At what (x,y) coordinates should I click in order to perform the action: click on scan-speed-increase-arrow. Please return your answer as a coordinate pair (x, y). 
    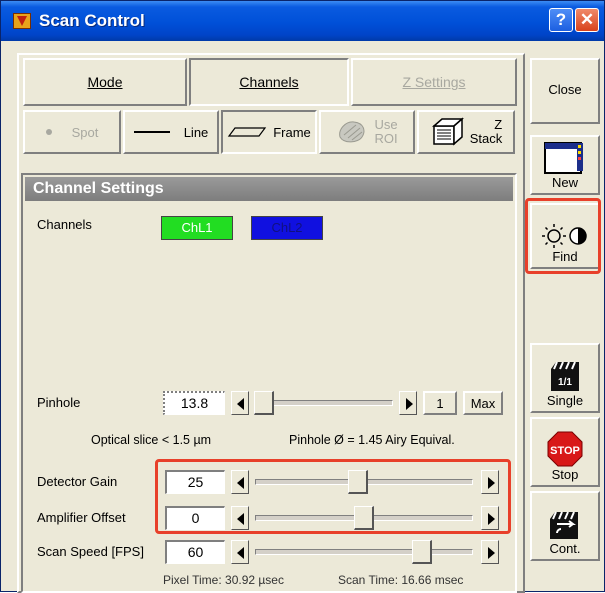
    Looking at the image, I should click on (490, 552).